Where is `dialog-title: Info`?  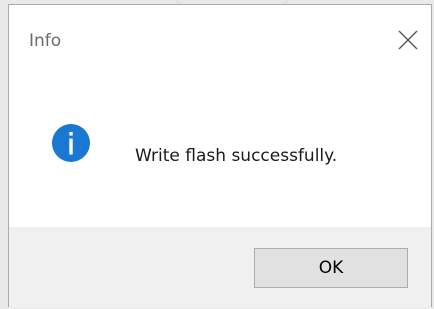 dialog-title: Info is located at coordinates (45, 41).